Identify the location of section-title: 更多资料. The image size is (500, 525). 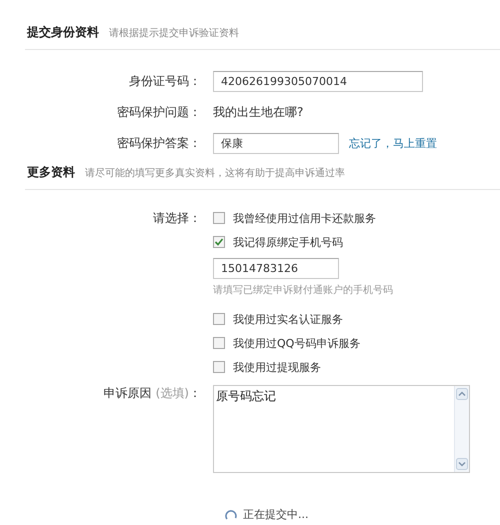
(51, 172).